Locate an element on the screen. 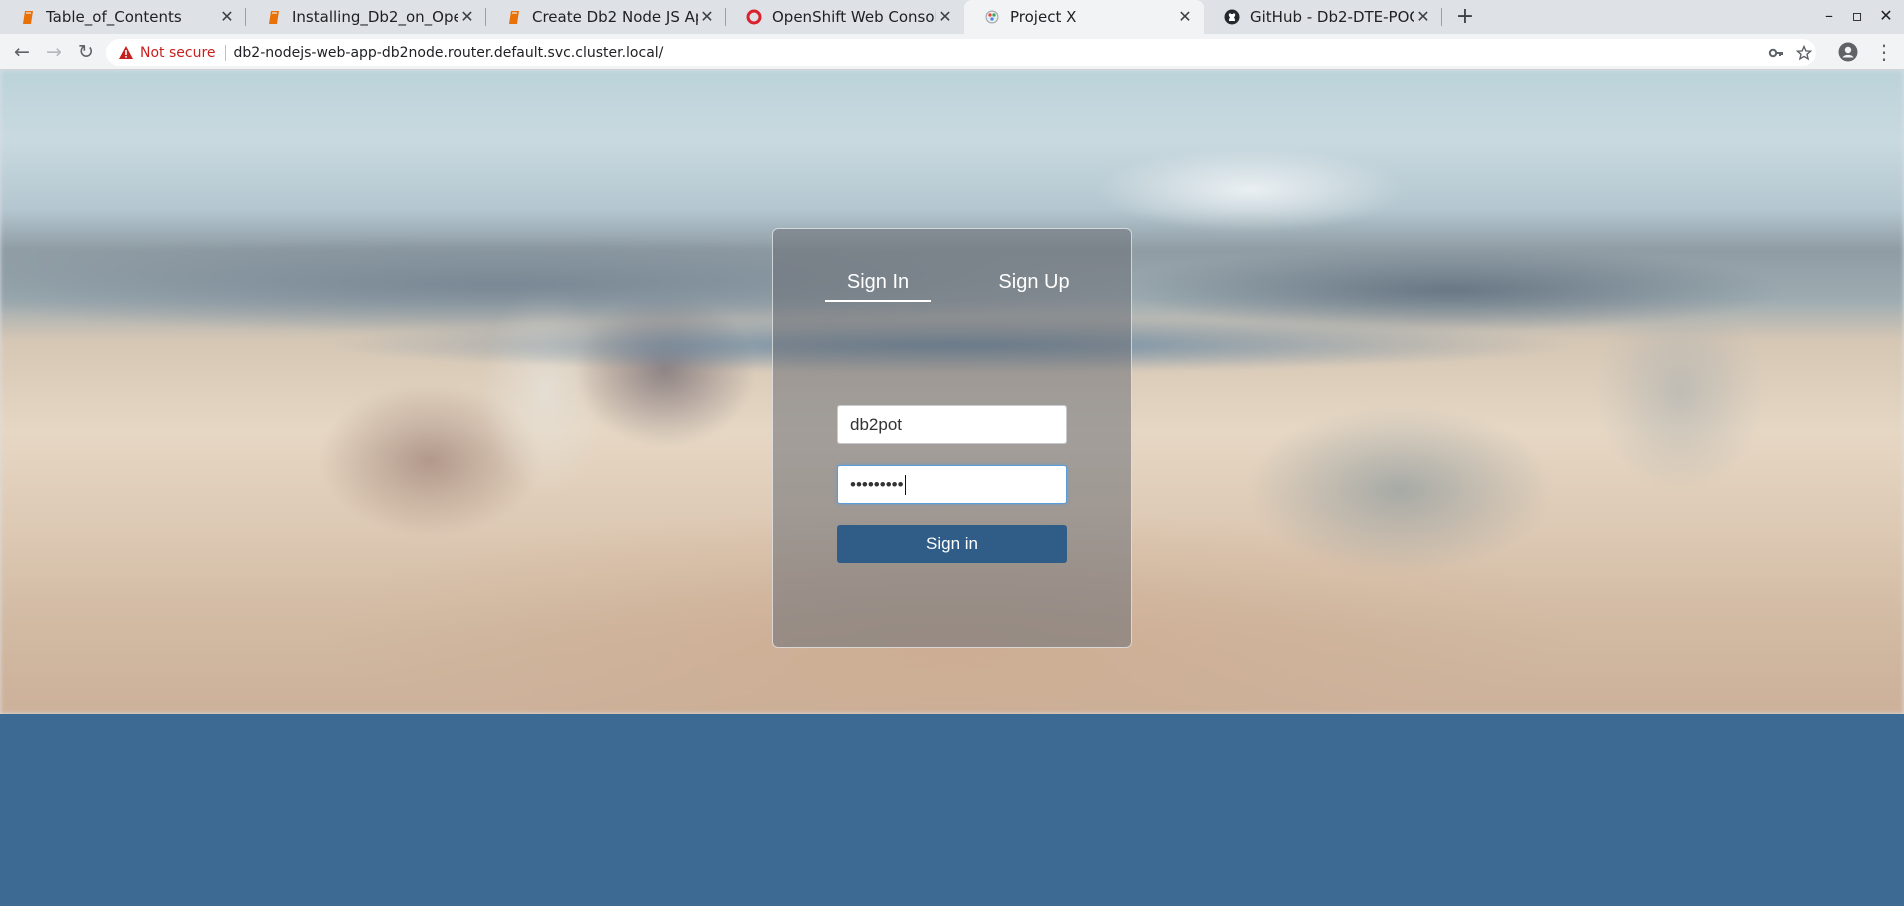 This screenshot has height=906, width=1904. sign-in-button: Sign in is located at coordinates (952, 544).